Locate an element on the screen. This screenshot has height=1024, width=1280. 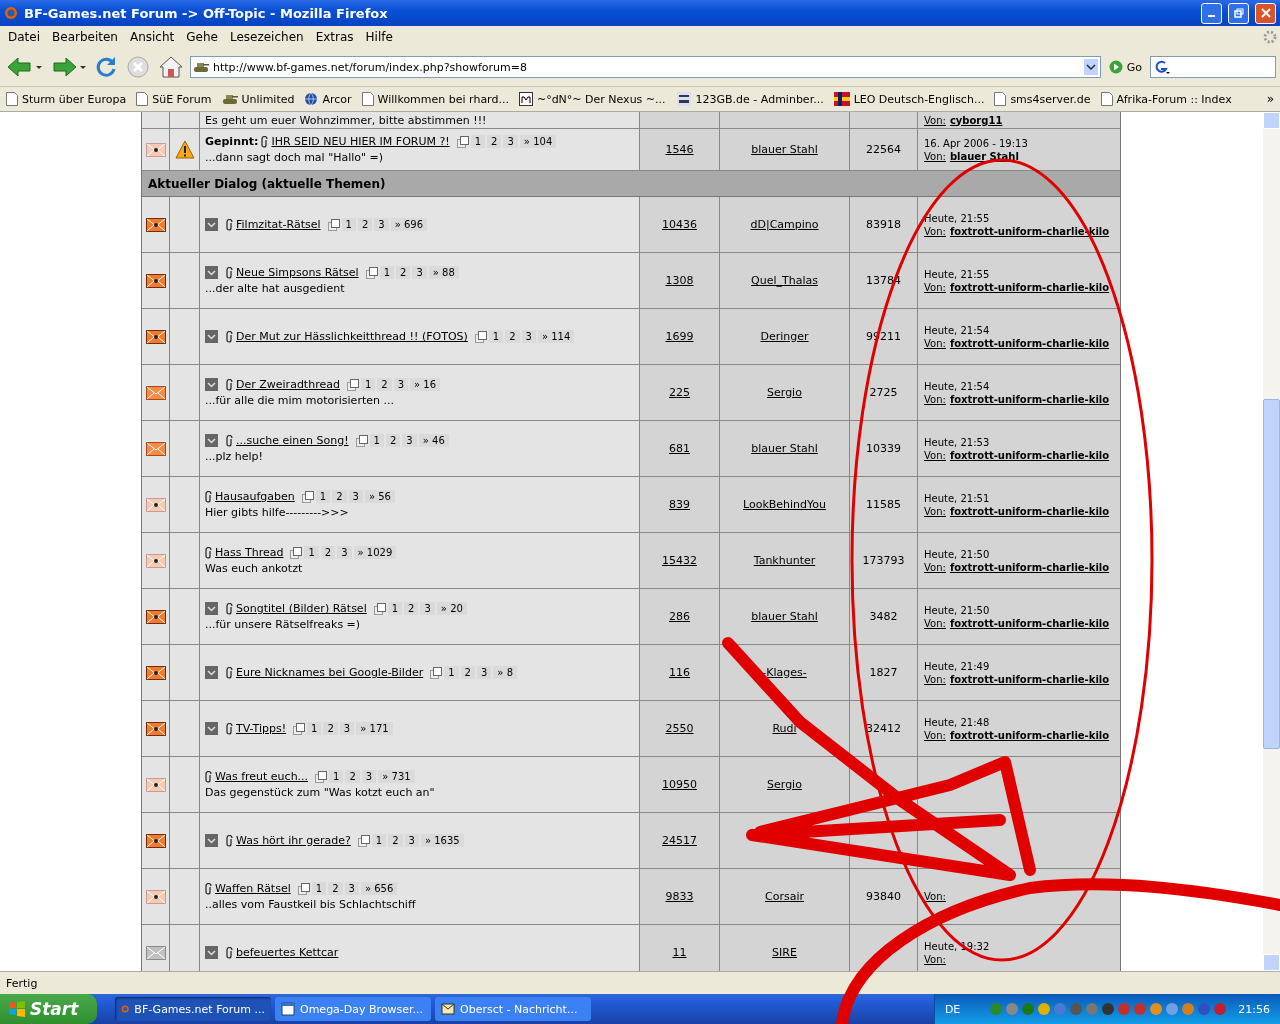
address-field: http://www.bf-games.net/forum/index.php?showforum=8 is located at coordinates (645, 67).